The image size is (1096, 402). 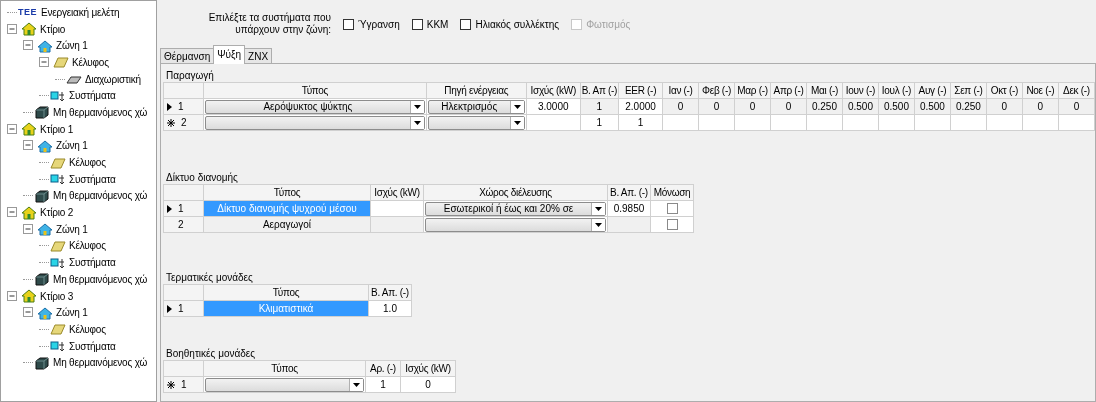 What do you see at coordinates (80, 12) in the screenshot?
I see `tree-item: Ενεργειακή μελέτη` at bounding box center [80, 12].